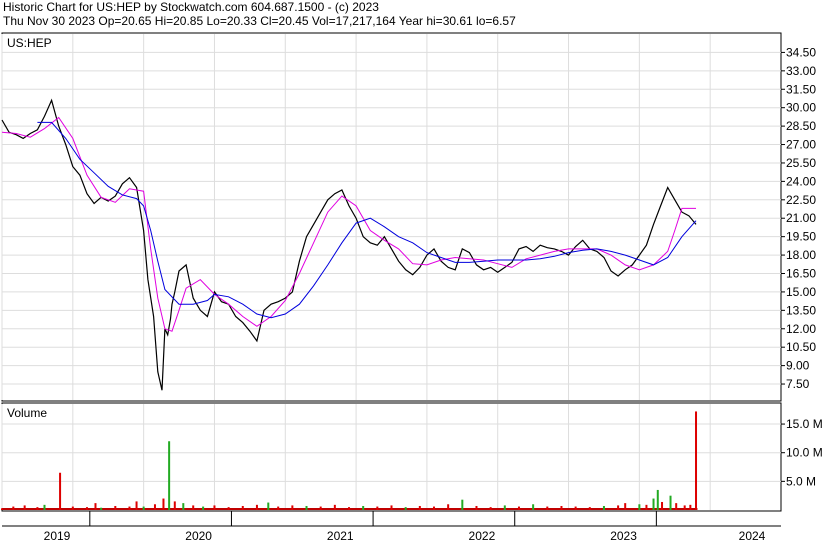 This screenshot has height=543, width=830. Describe the element at coordinates (405, 527) in the screenshot. I see `year-axis: 2019 2020 2021 2022 2023 2024` at that location.